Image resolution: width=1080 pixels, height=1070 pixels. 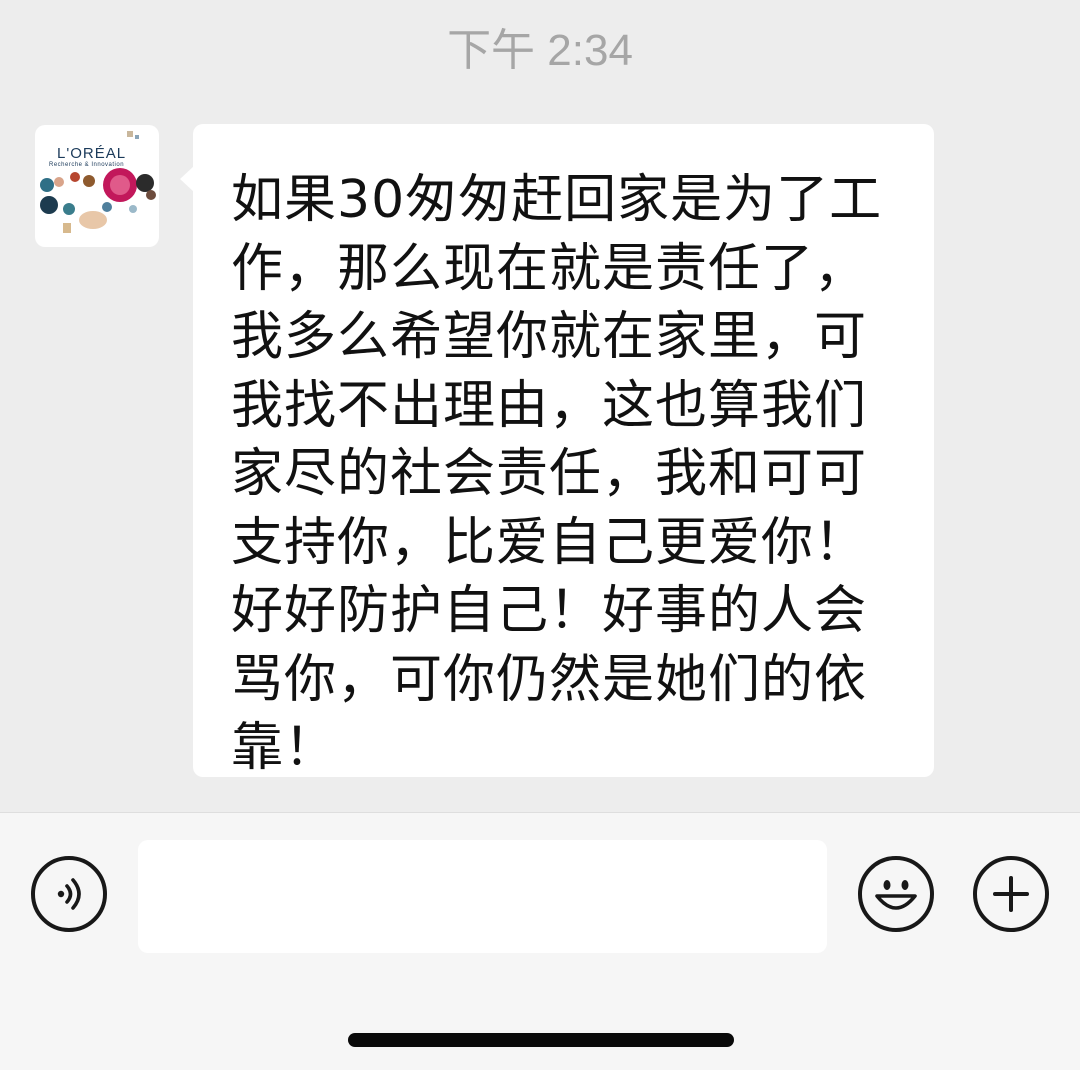 What do you see at coordinates (92, 153) in the screenshot?
I see `avatar-brand-text: L'ORÉAL` at bounding box center [92, 153].